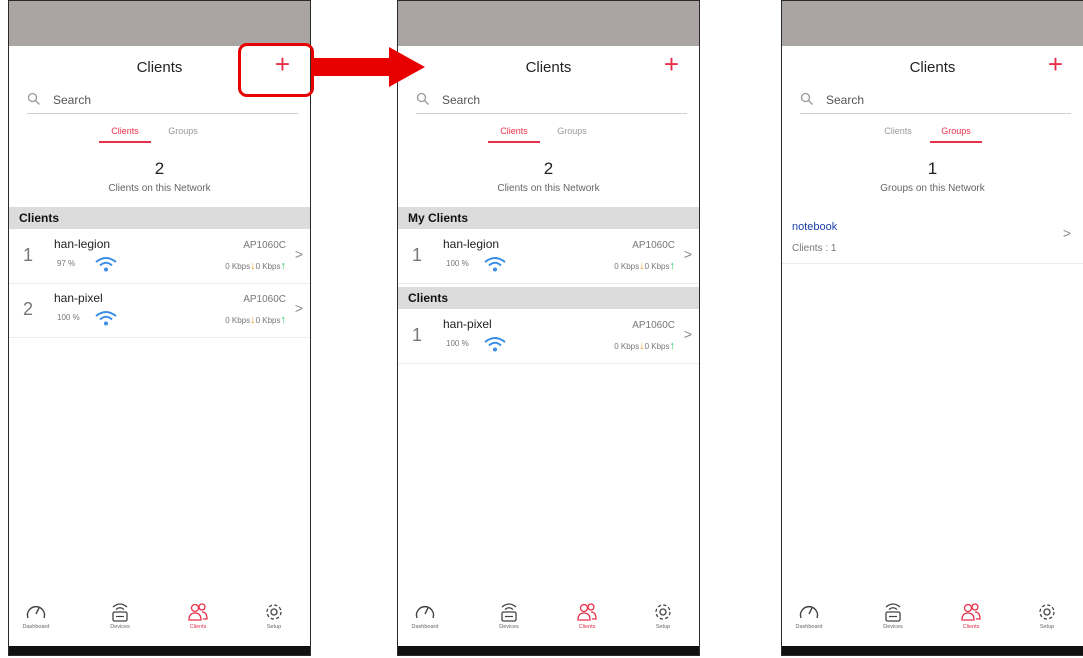  I want to click on speedometer-icon, so click(809, 612).